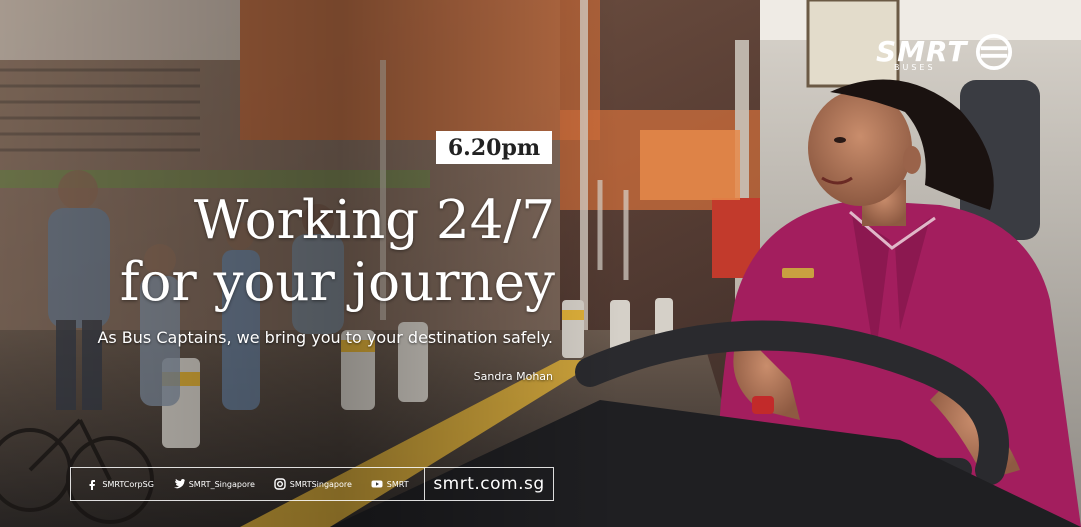  I want to click on smrt-logo-mark-icon, so click(994, 52).